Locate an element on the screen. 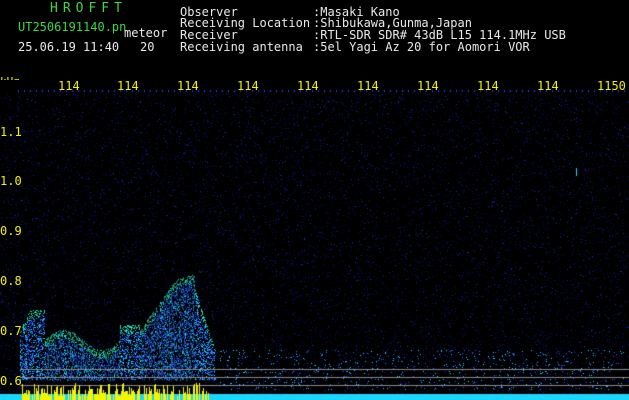  freq-tick: 0.7 is located at coordinates (11, 331).